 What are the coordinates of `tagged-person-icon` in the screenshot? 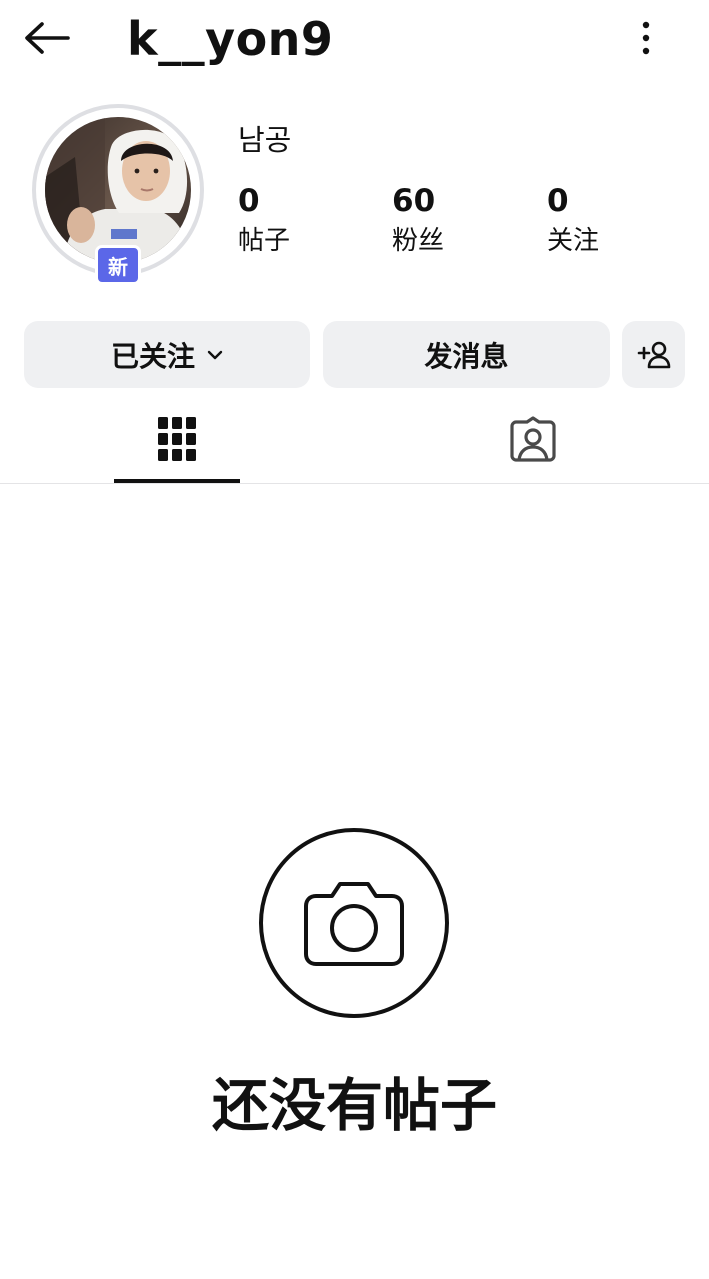 It's located at (533, 439).